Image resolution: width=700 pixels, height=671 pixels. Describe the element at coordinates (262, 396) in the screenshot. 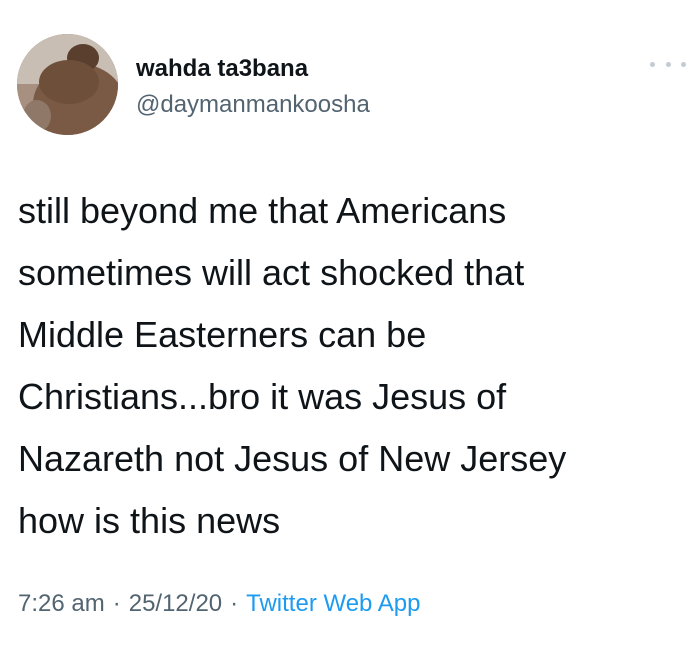

I see `tweet-text-line: Christians...bro it was Jesus of` at that location.